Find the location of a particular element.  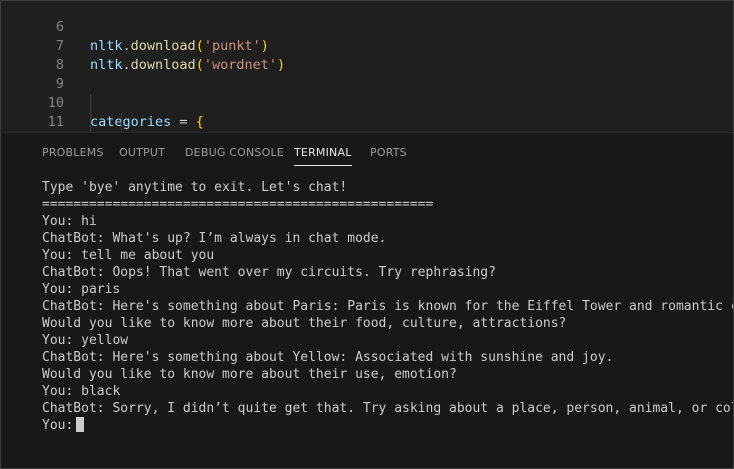

code-line: 7 nltk.download('wordnet') is located at coordinates (367, 45).